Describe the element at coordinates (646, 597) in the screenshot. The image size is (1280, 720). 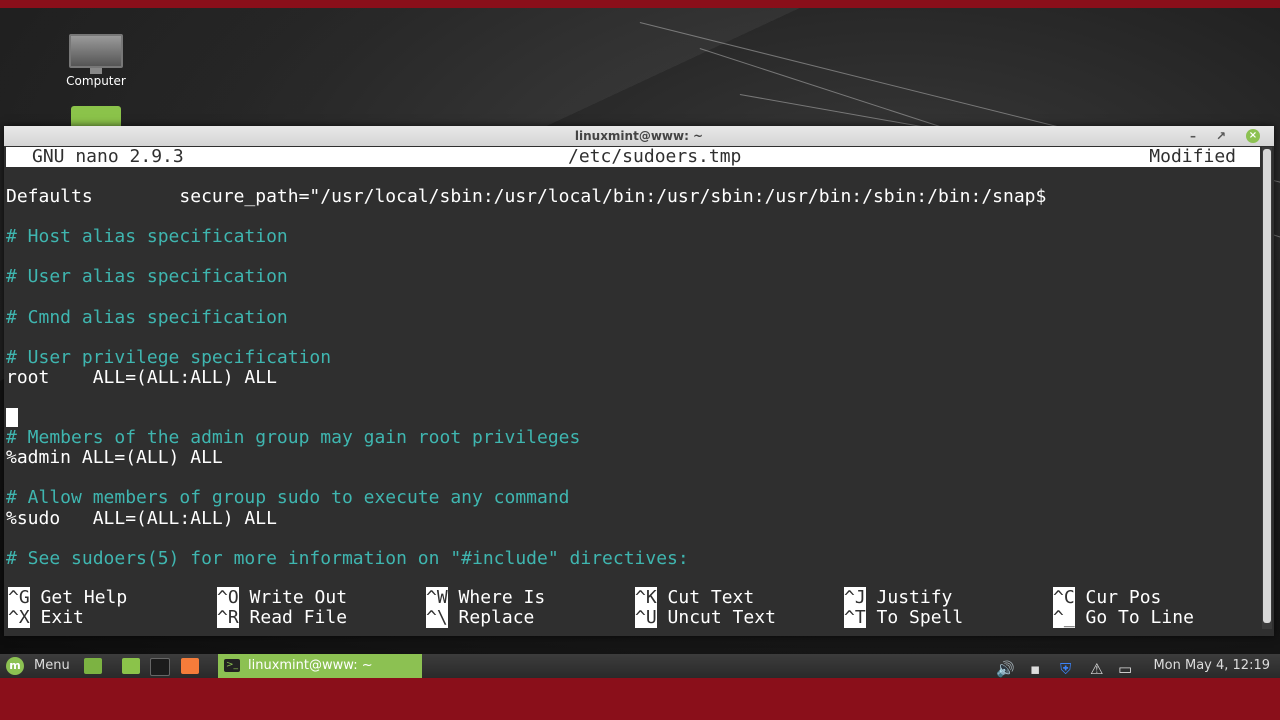
I see `shortcut-key: ^K` at that location.